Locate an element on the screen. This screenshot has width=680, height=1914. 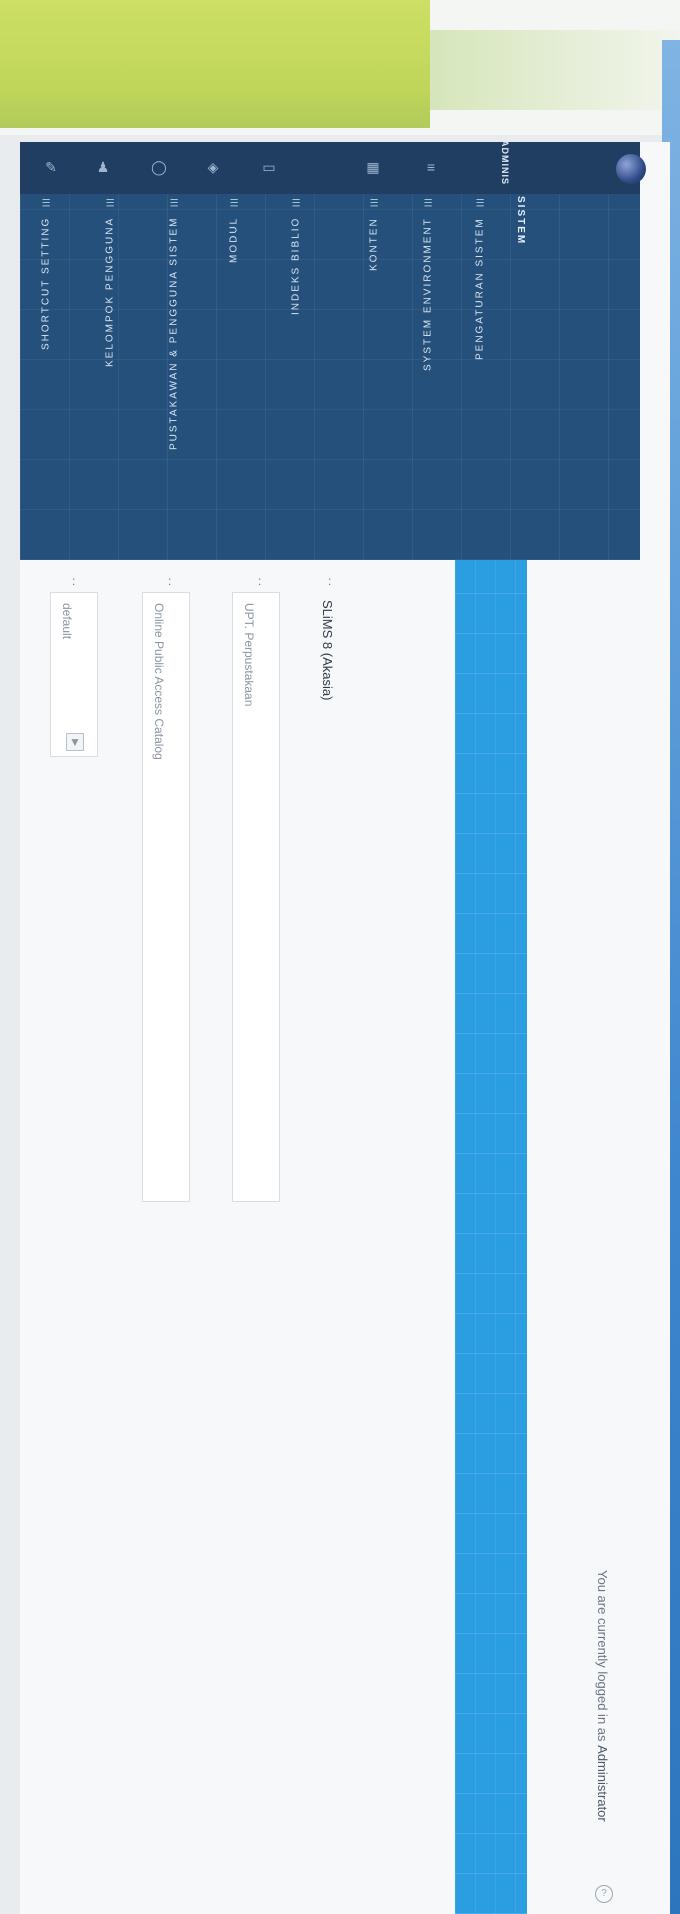
list-icon: ≡ is located at coordinates (431, 167).